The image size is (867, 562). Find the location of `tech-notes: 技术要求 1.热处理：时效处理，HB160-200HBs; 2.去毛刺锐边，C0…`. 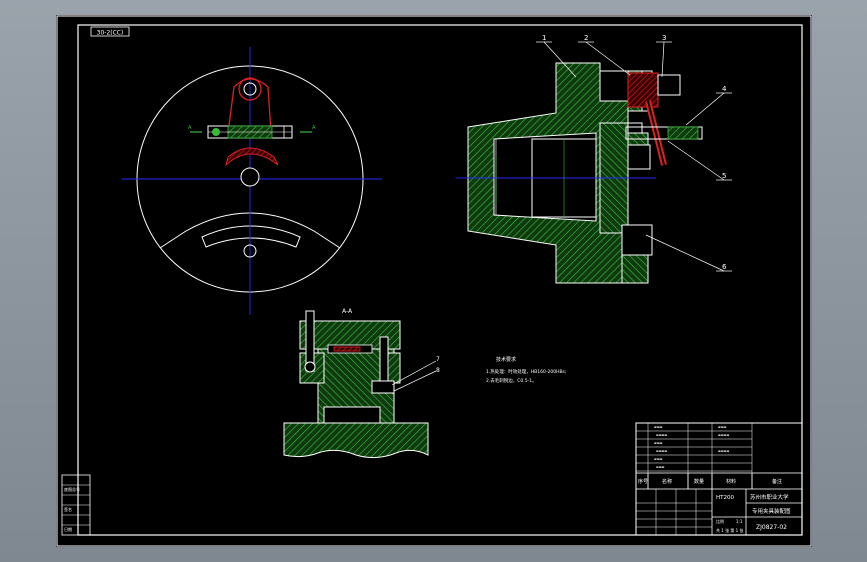

tech-notes: 技术要求 1.热处理：时效处理，HB160-200HBs; 2.去毛刺锐边，C0… is located at coordinates (526, 370).